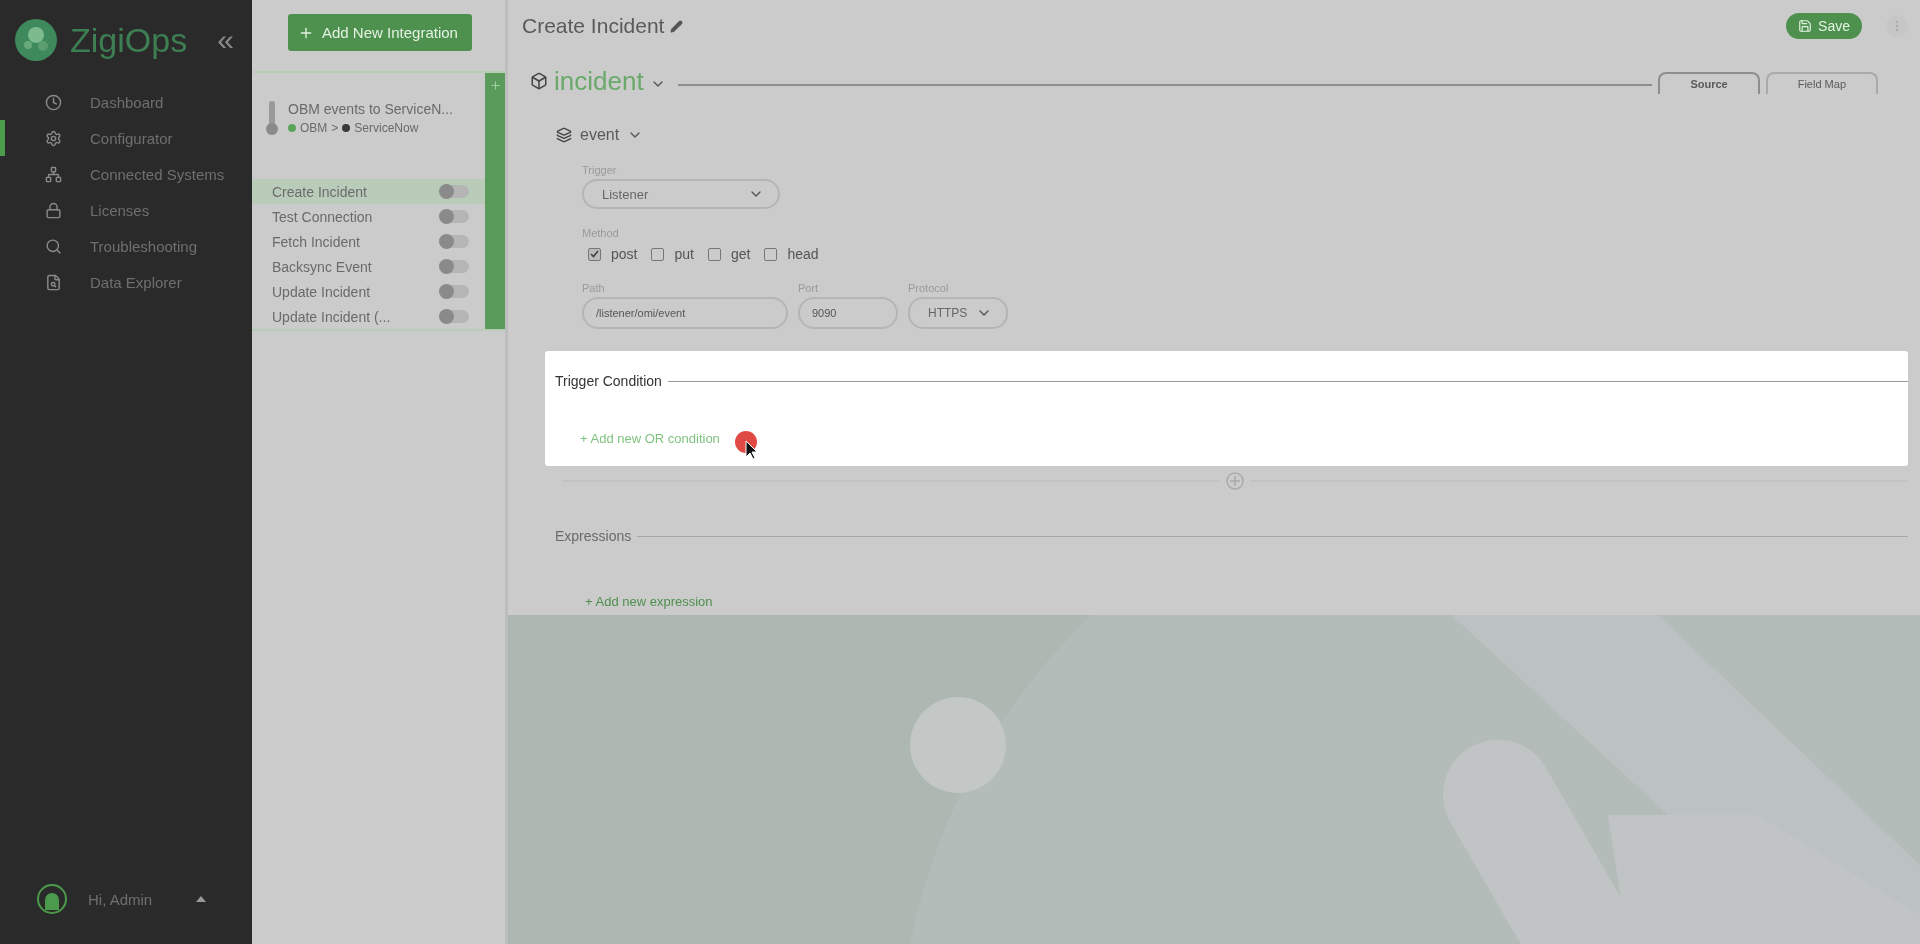 The image size is (1920, 944). I want to click on search-icon, so click(53, 246).